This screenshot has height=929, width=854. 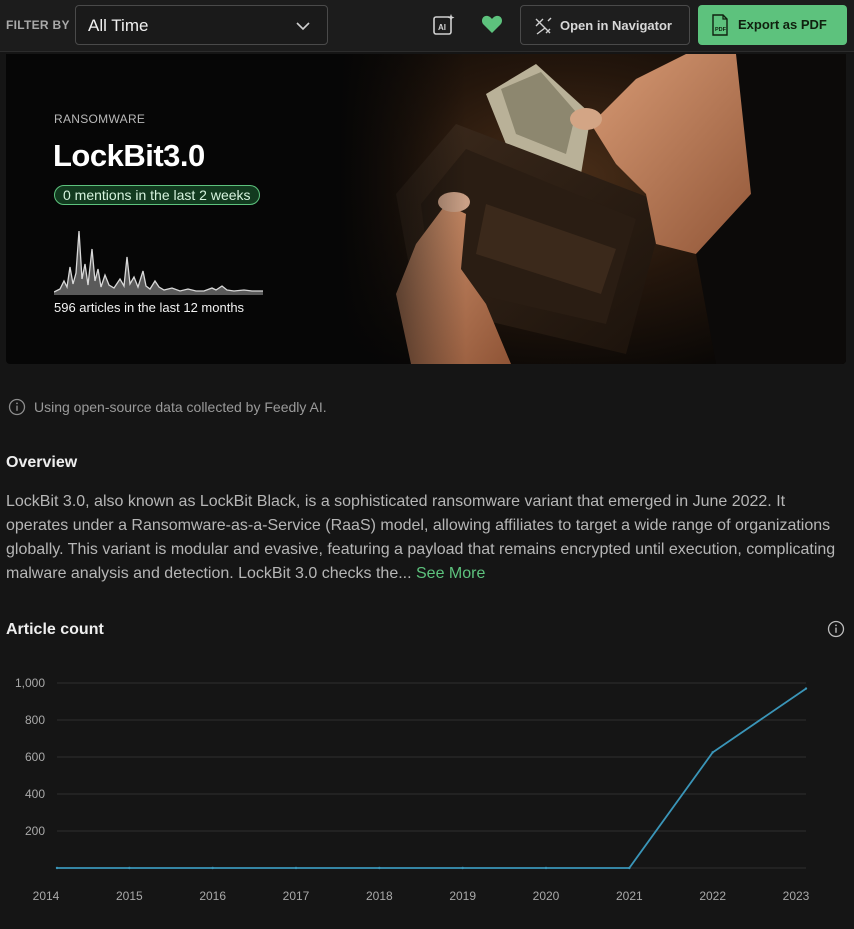 I want to click on threat-category: RANSOMWARE, so click(x=100, y=119).